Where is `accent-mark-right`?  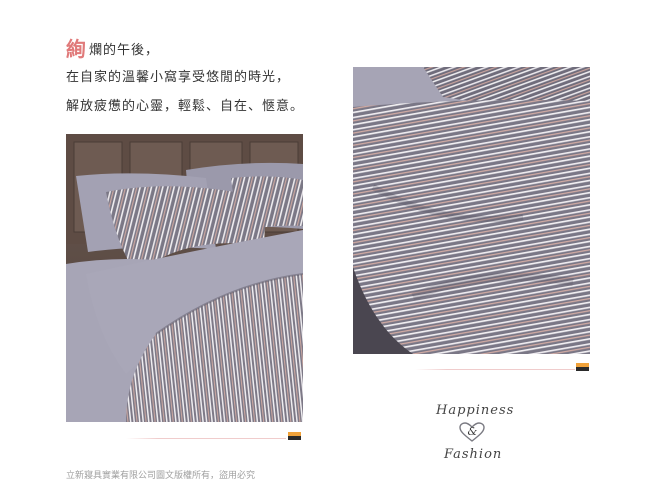
accent-mark-right is located at coordinates (582, 367).